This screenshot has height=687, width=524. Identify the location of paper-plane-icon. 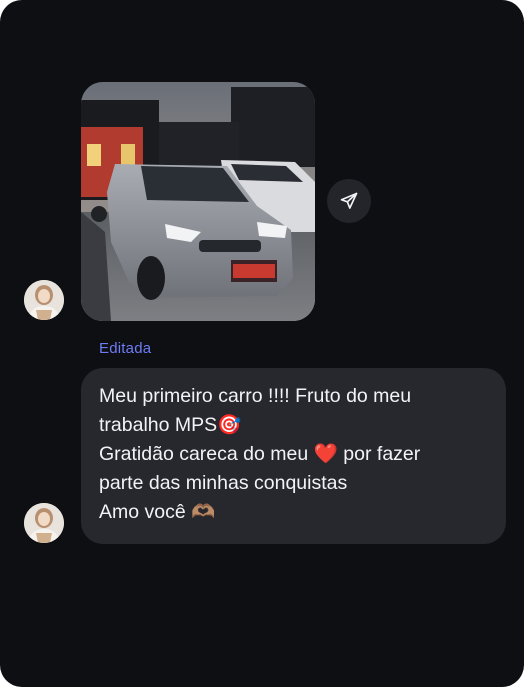
(349, 200).